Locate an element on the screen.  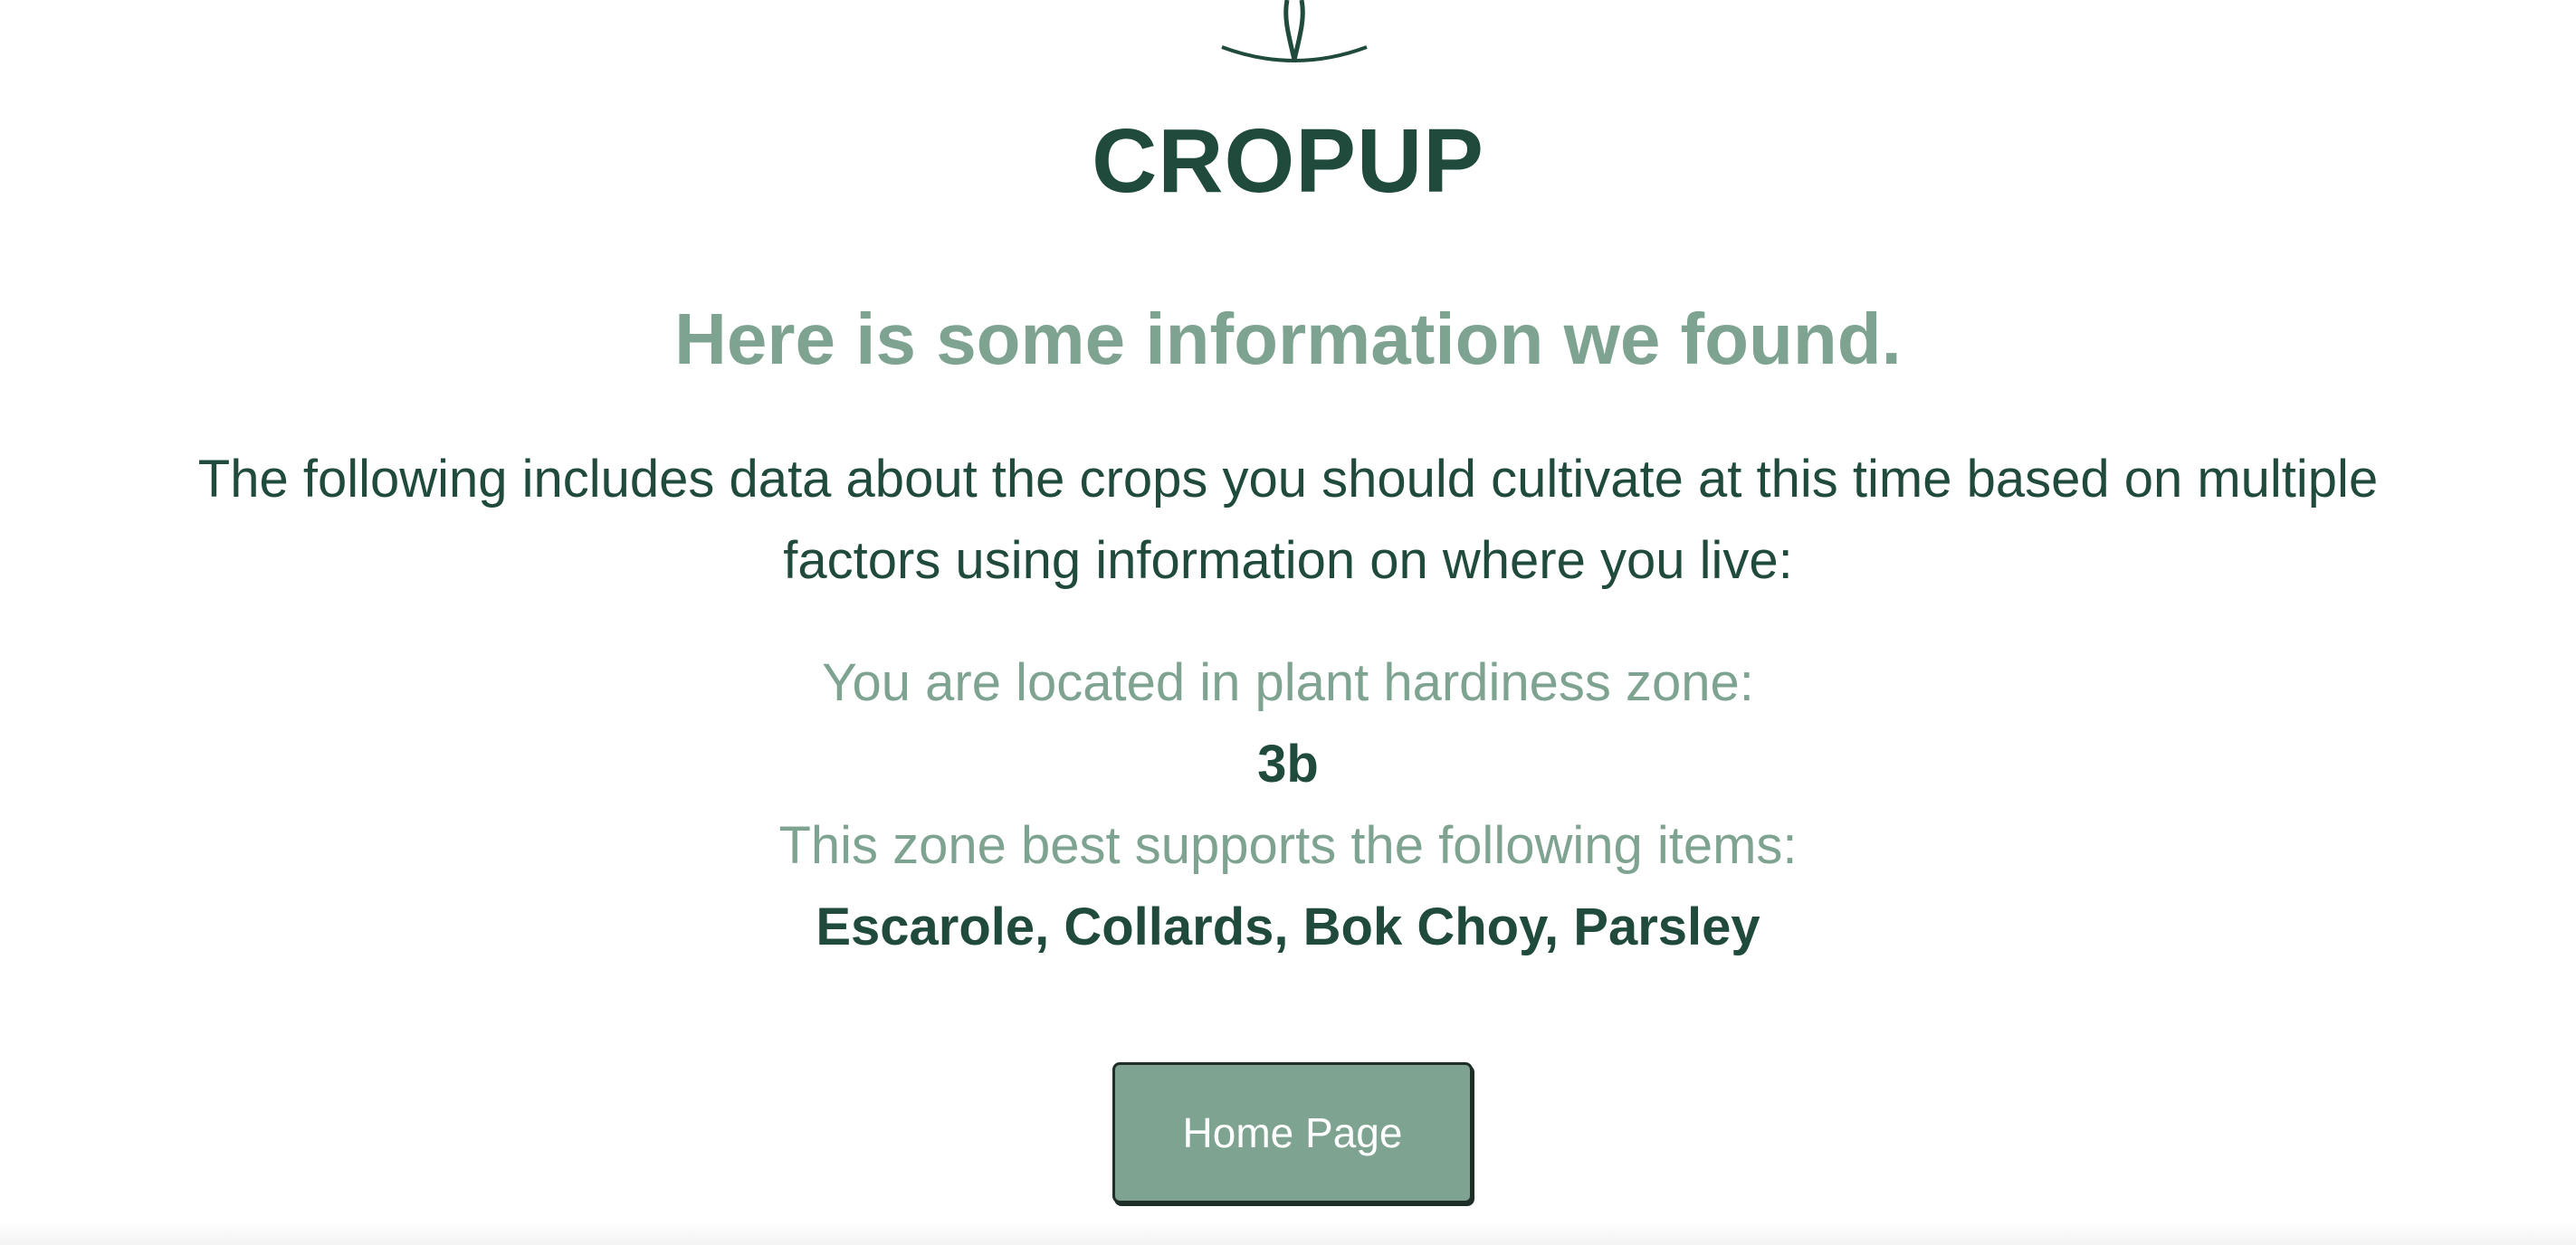
brand-title: CROPUP is located at coordinates (1288, 161).